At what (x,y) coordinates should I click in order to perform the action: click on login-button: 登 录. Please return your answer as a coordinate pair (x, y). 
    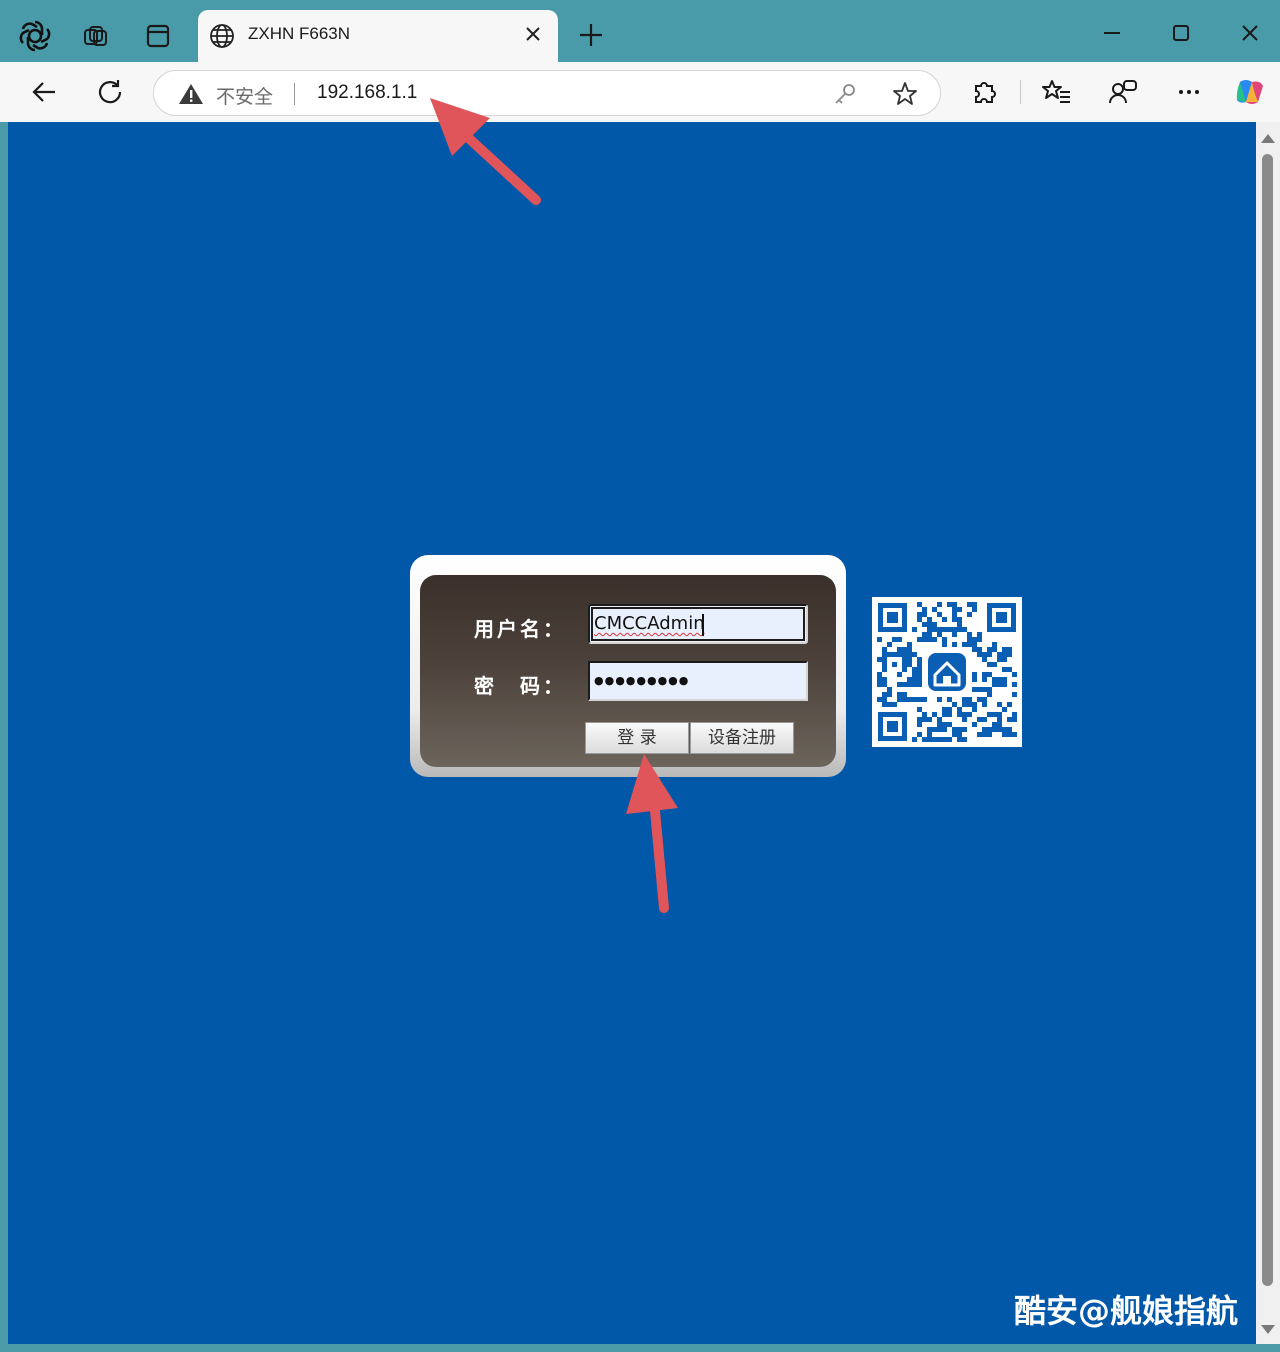
    Looking at the image, I should click on (637, 738).